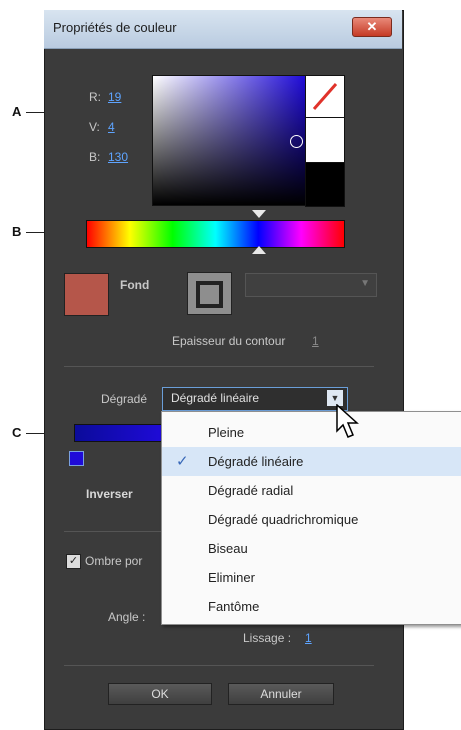 This screenshot has width=461, height=730. I want to click on v-value: 4, so click(111, 127).